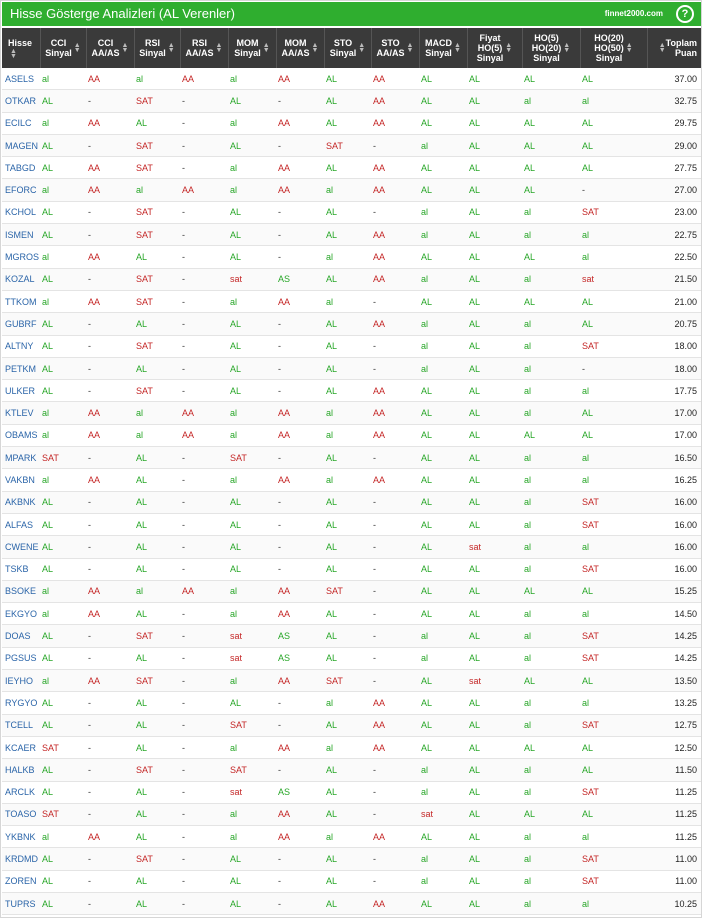 The width and height of the screenshot is (702, 918). I want to click on column-header-10: Fiyat HO(5) Sinyal ▲ ▼, so click(495, 48).